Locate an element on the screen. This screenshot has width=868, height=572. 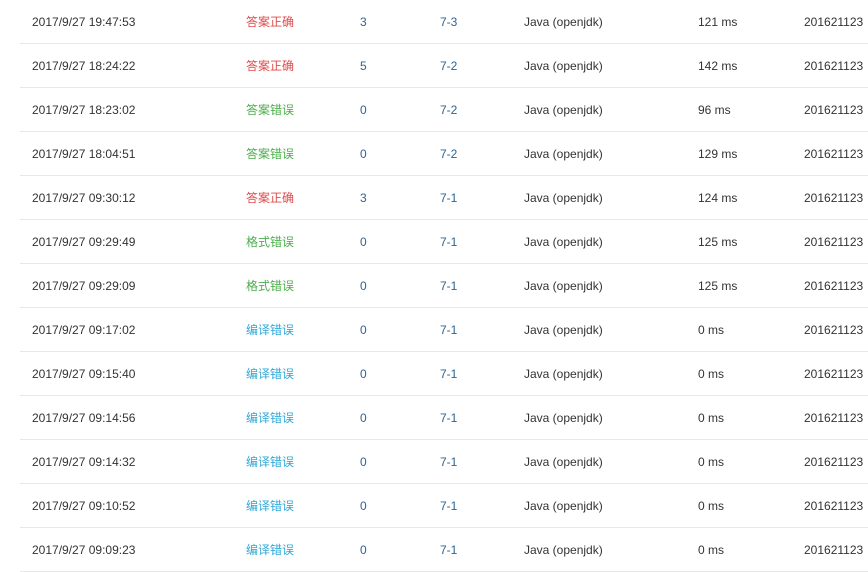
runtime: 124 ms is located at coordinates (718, 197).